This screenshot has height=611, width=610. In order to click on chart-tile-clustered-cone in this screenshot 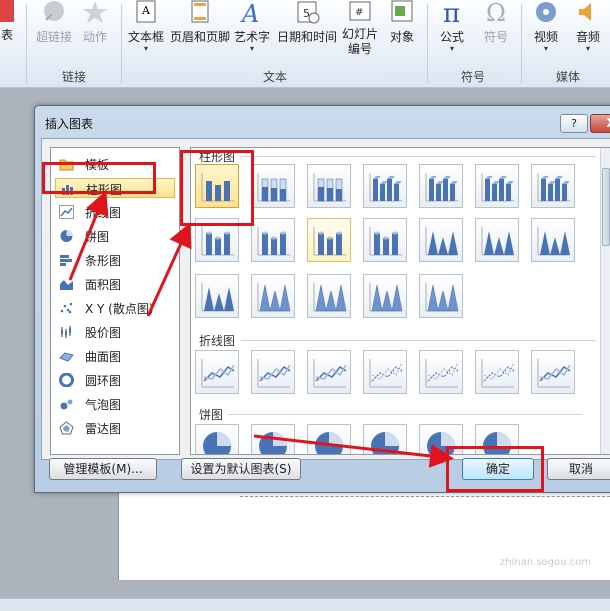, I will do `click(441, 240)`.